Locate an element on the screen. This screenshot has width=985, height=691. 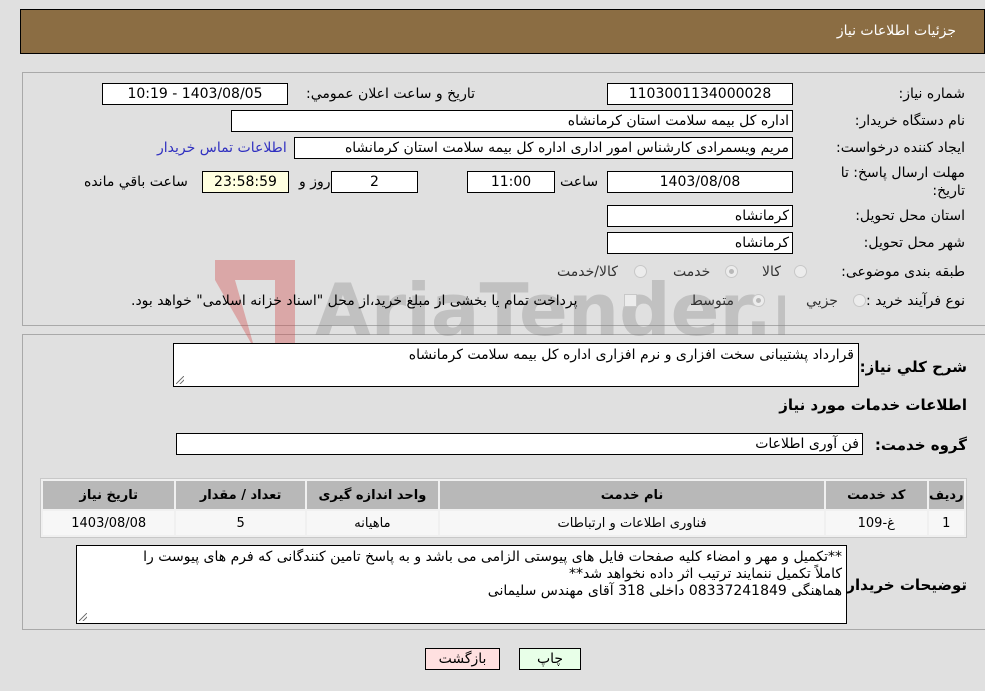
deadline-date-field: 1403/08/08 is located at coordinates (700, 182).